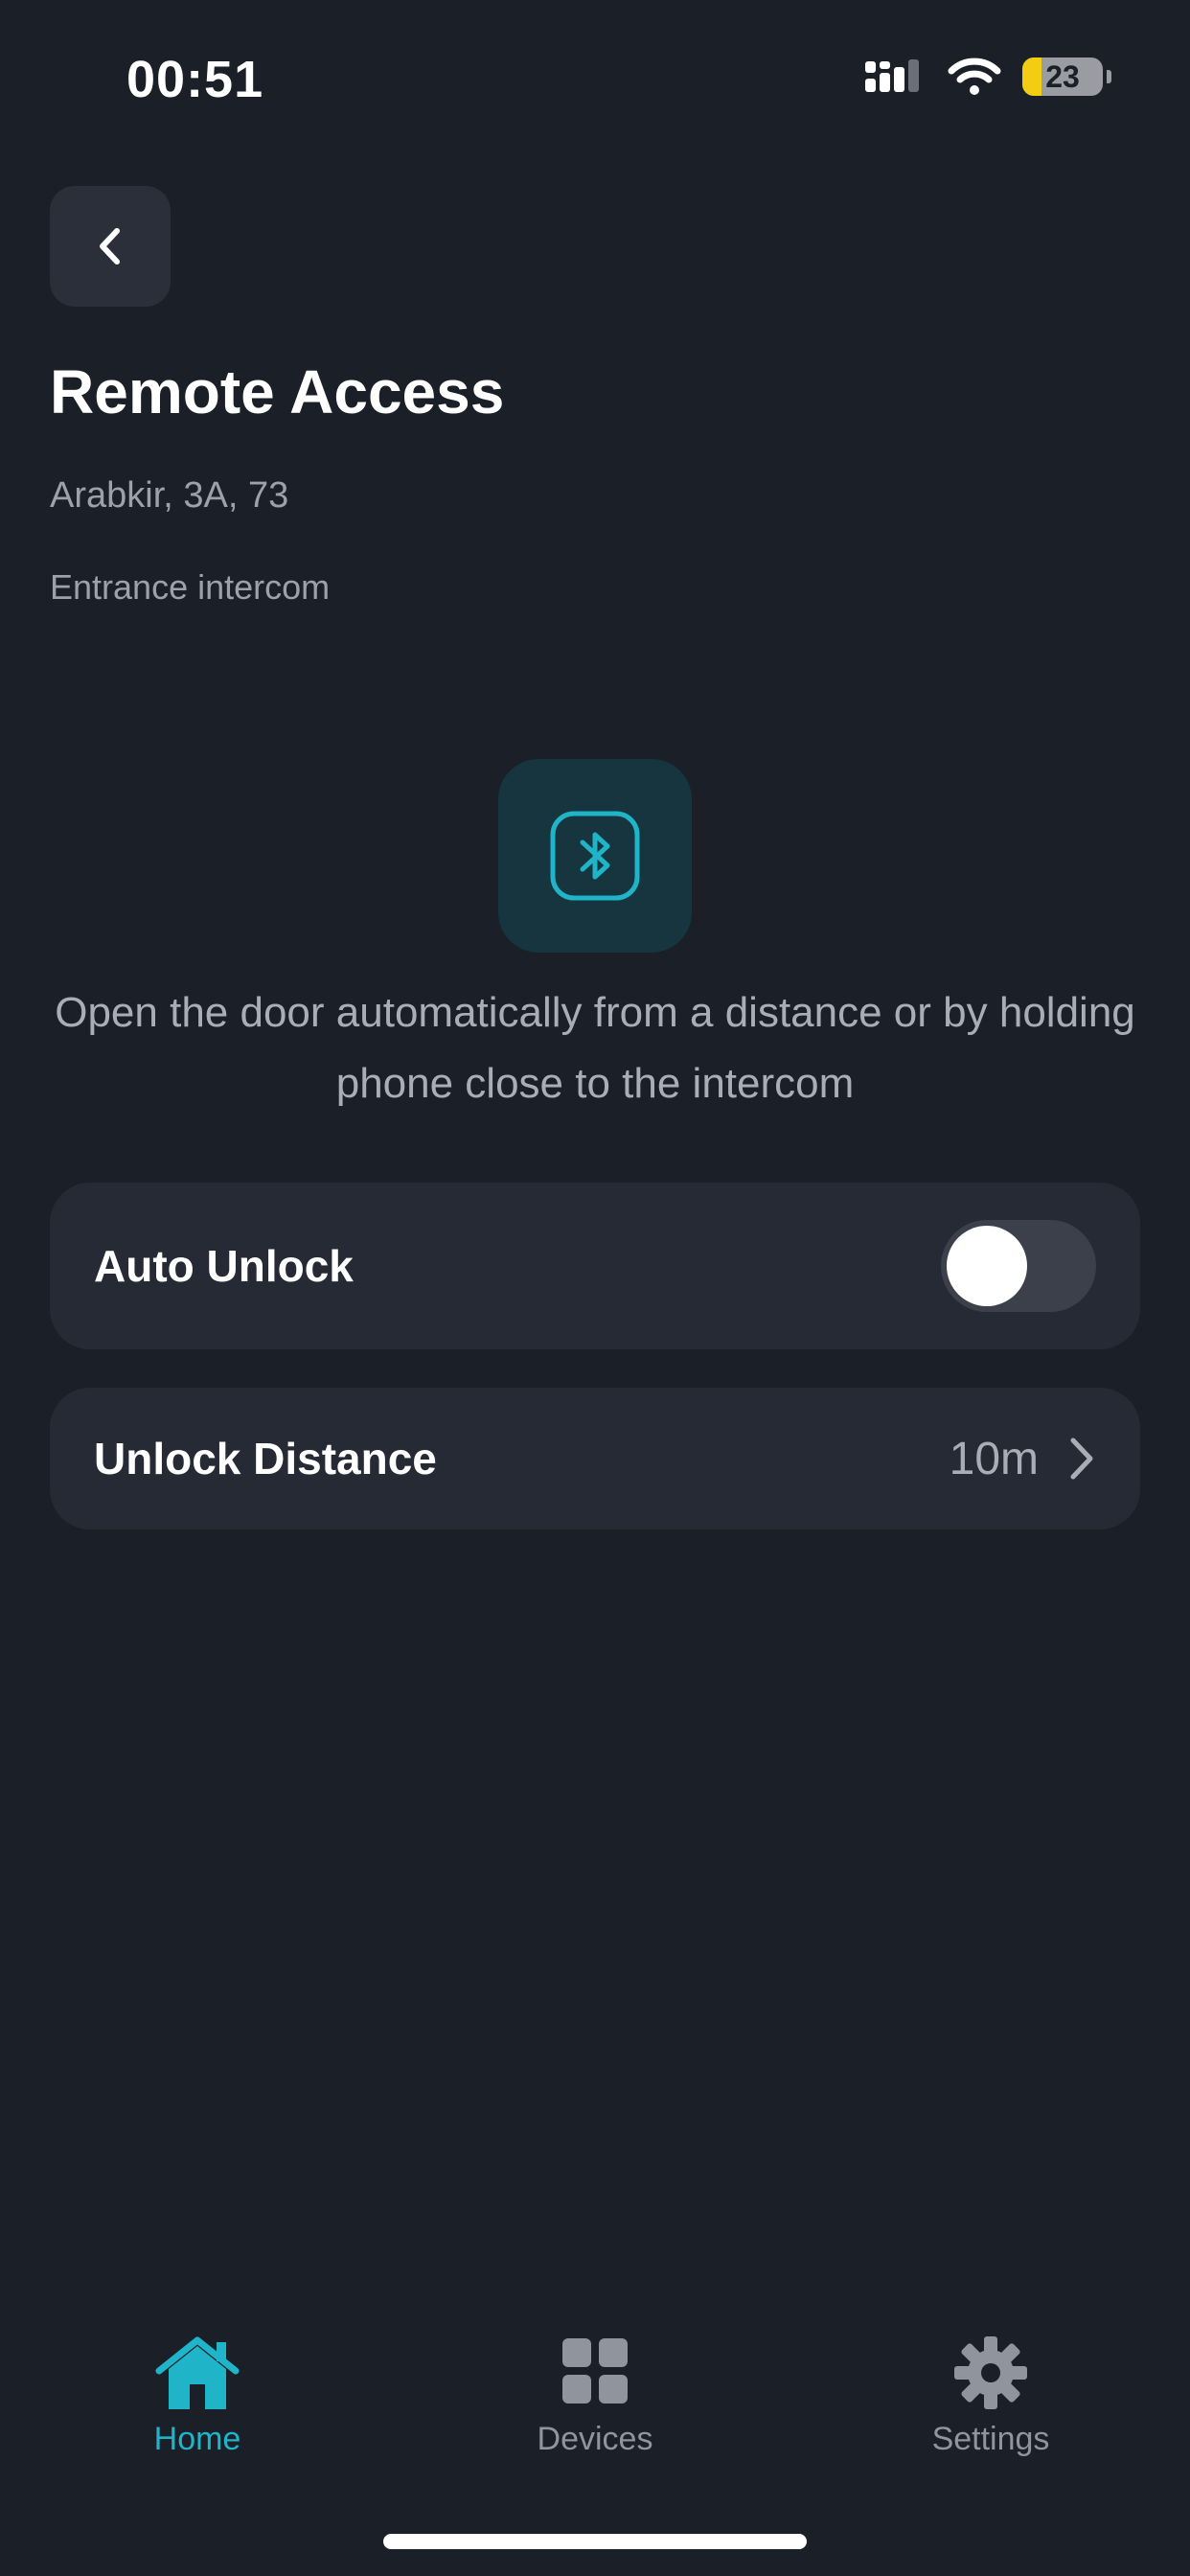 The image size is (1190, 2576). What do you see at coordinates (195, 79) in the screenshot?
I see `status-time: 00:51` at bounding box center [195, 79].